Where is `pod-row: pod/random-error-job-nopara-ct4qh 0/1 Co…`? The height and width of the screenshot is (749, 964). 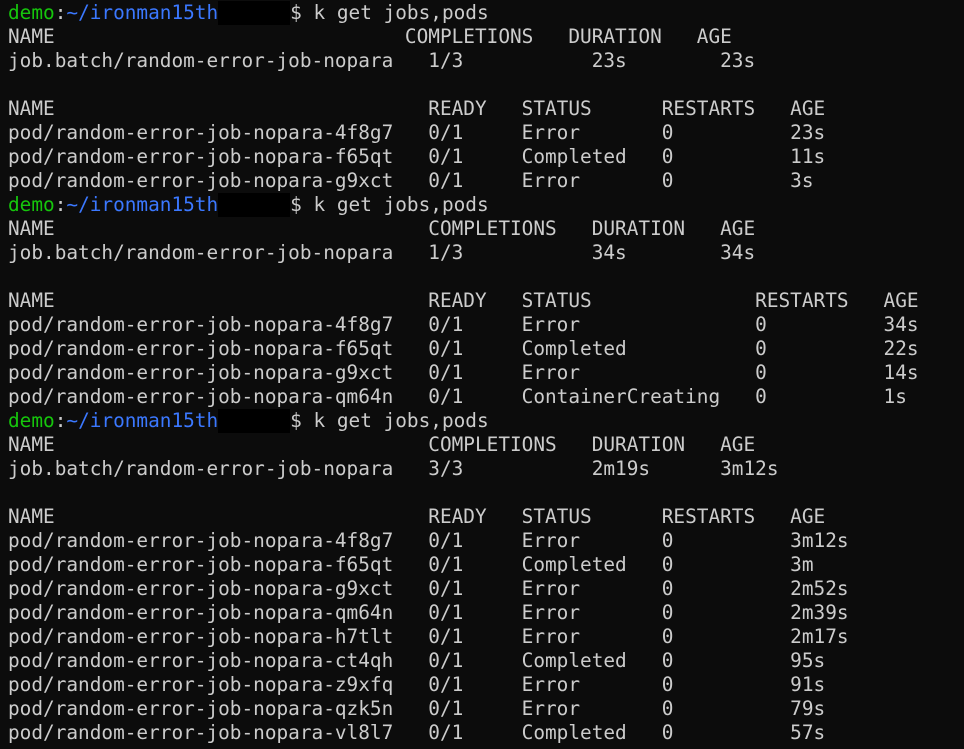 pod-row: pod/random-error-job-nopara-ct4qh 0/1 Co… is located at coordinates (417, 660).